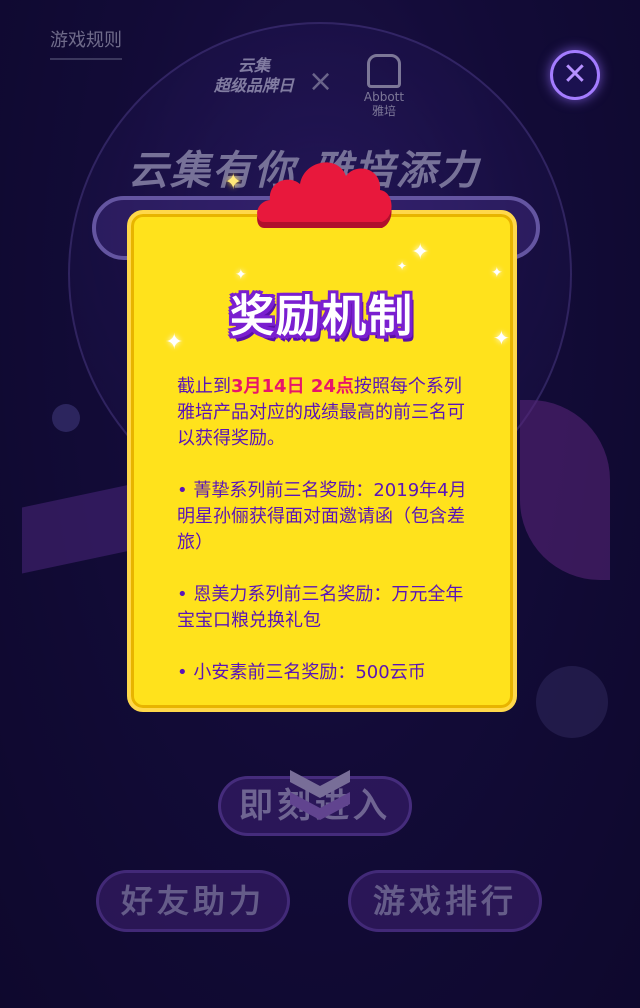 The width and height of the screenshot is (640, 1008). Describe the element at coordinates (301, 672) in the screenshot. I see `reward-item: • 小安素前三名奖励：500云币` at that location.